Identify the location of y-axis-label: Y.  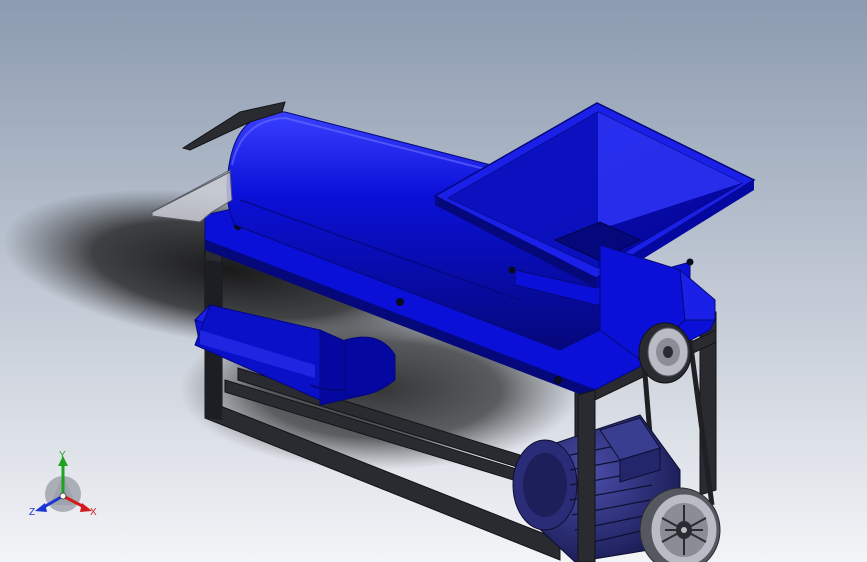
(62, 455).